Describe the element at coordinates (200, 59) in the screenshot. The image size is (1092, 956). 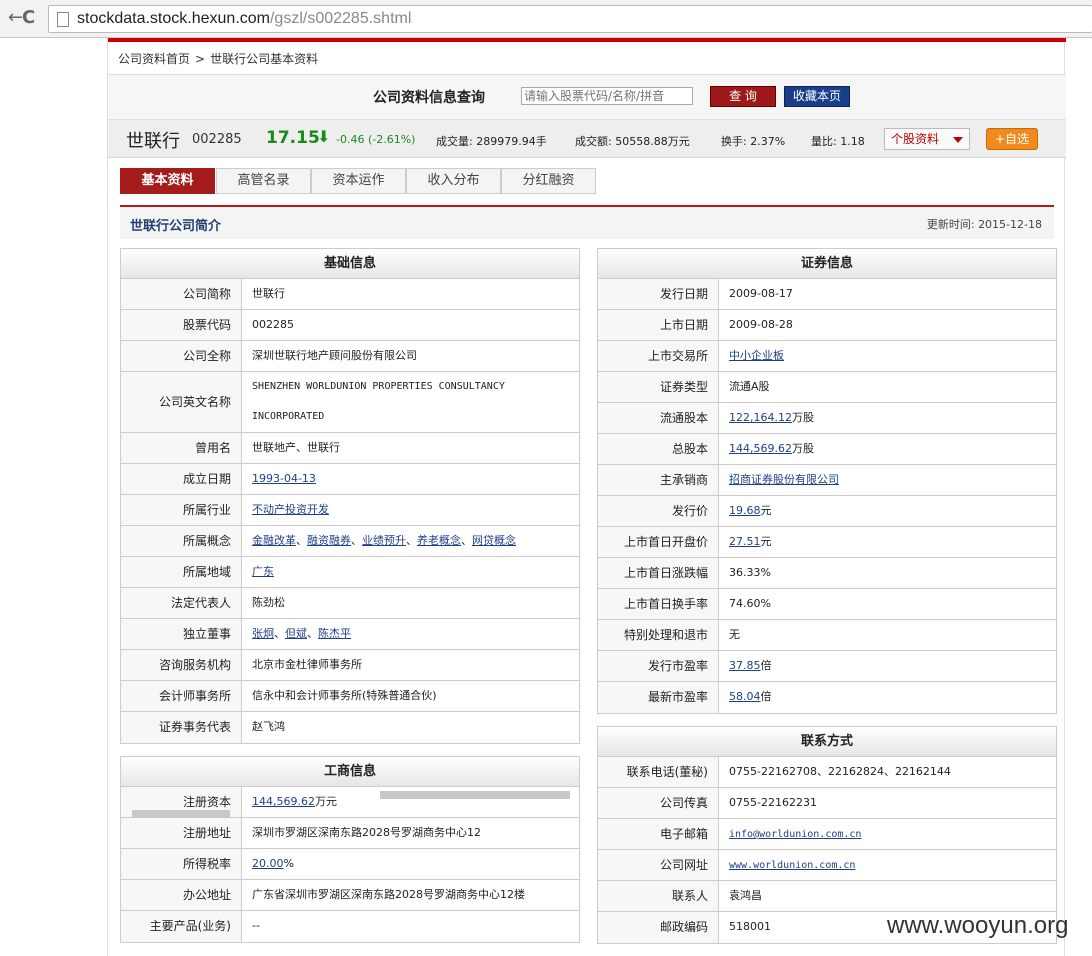
I see `breadcrumb-sep: >` at that location.